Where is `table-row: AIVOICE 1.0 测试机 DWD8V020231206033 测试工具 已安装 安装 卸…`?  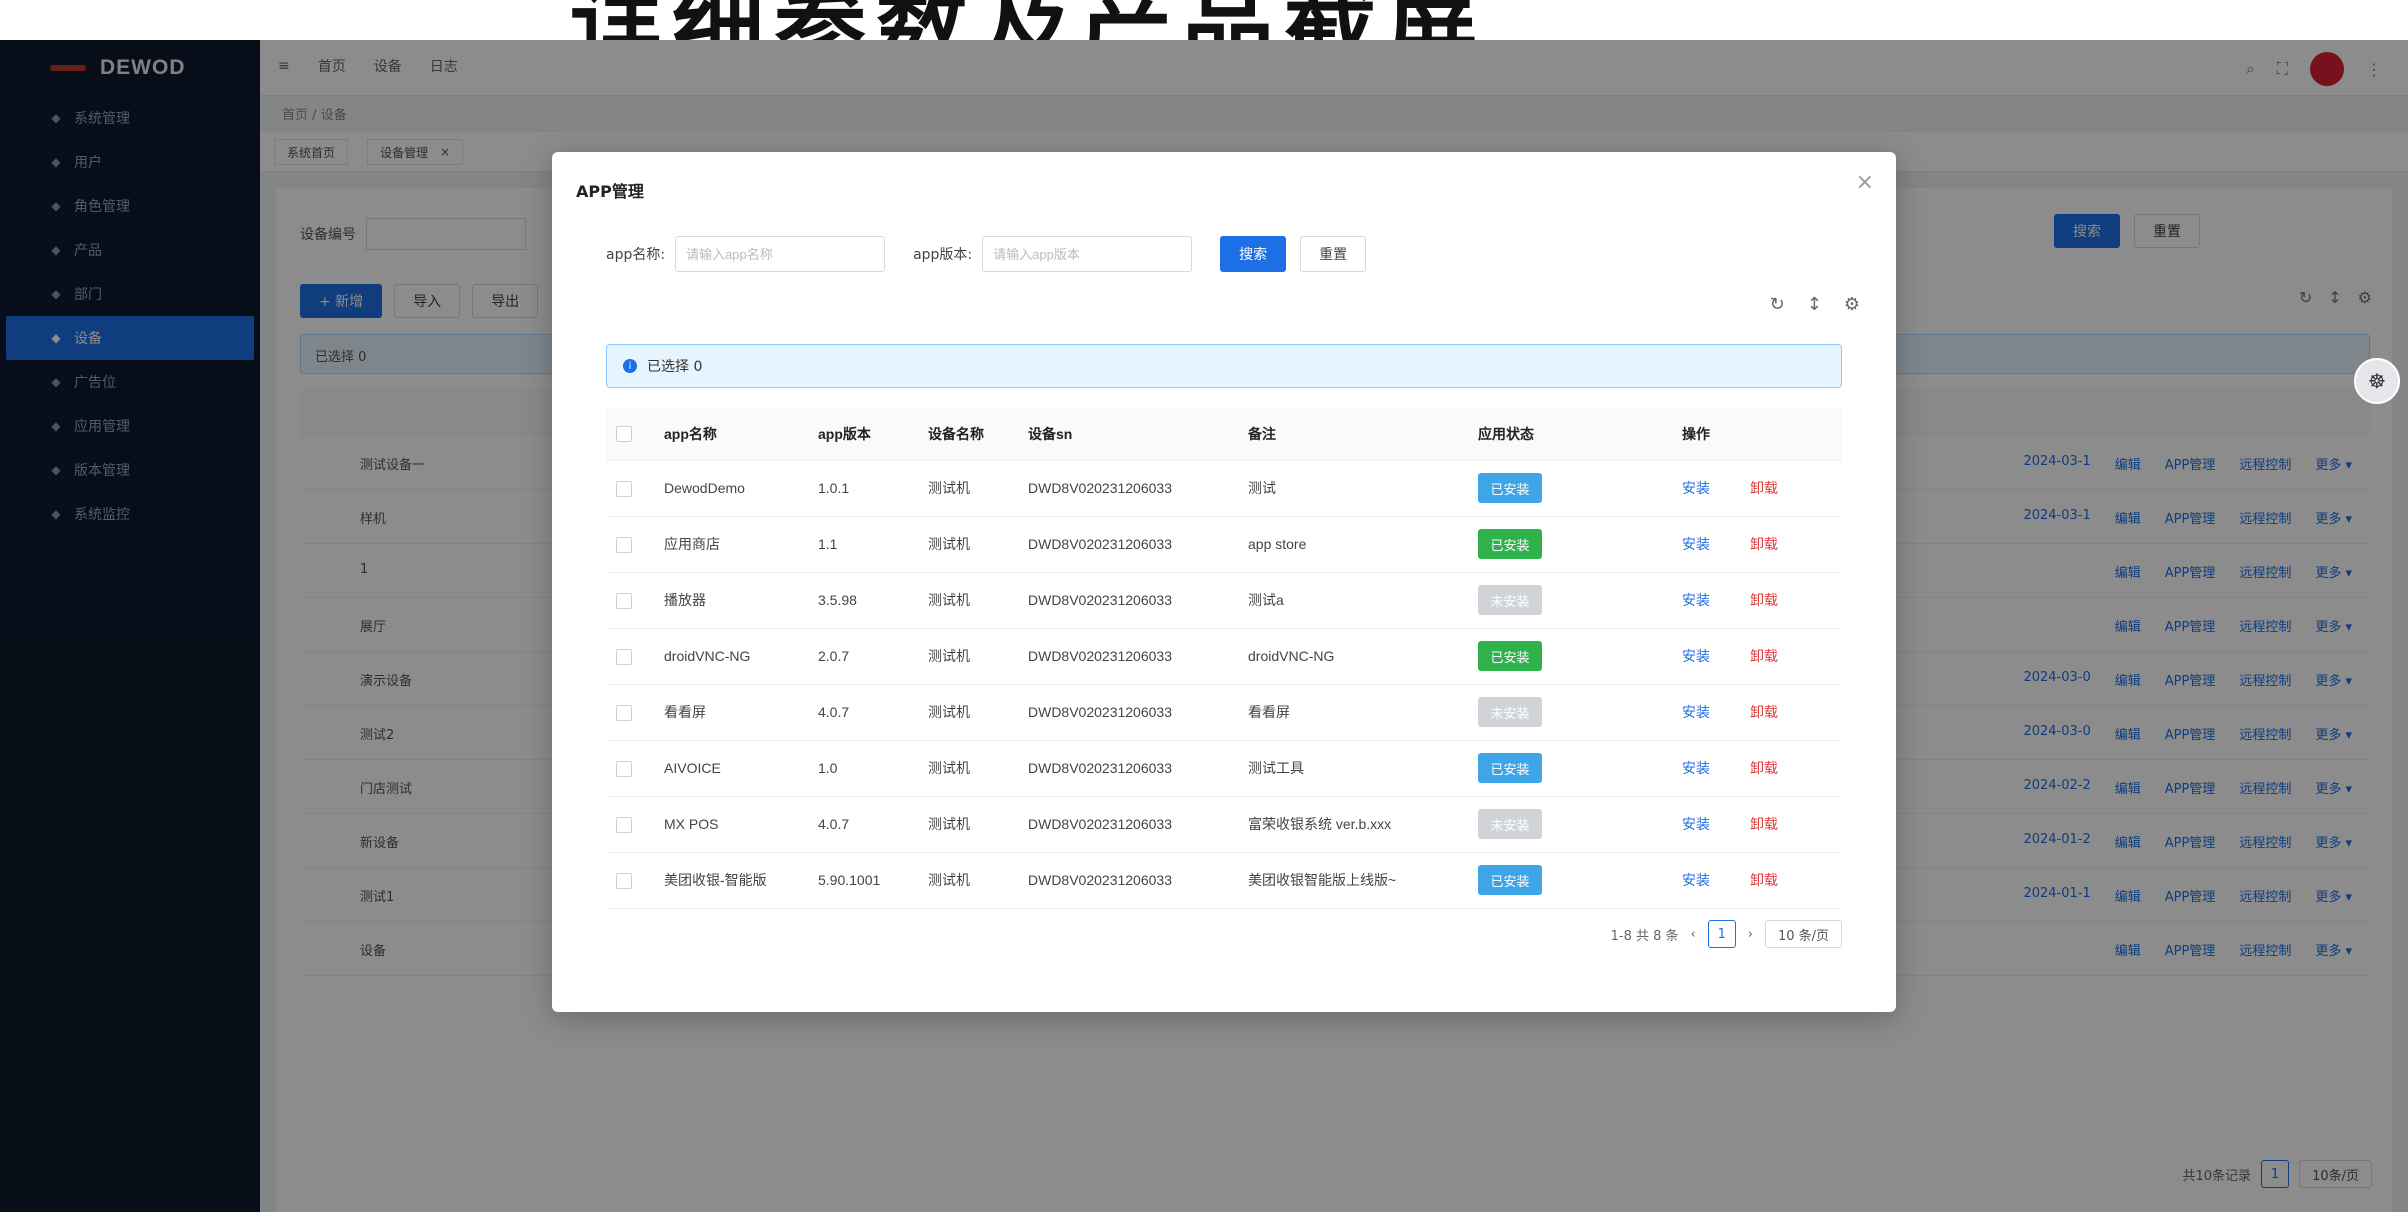
table-row: AIVOICE 1.0 测试机 DWD8V020231206033 测试工具 已安装 安装 卸… is located at coordinates (1224, 768).